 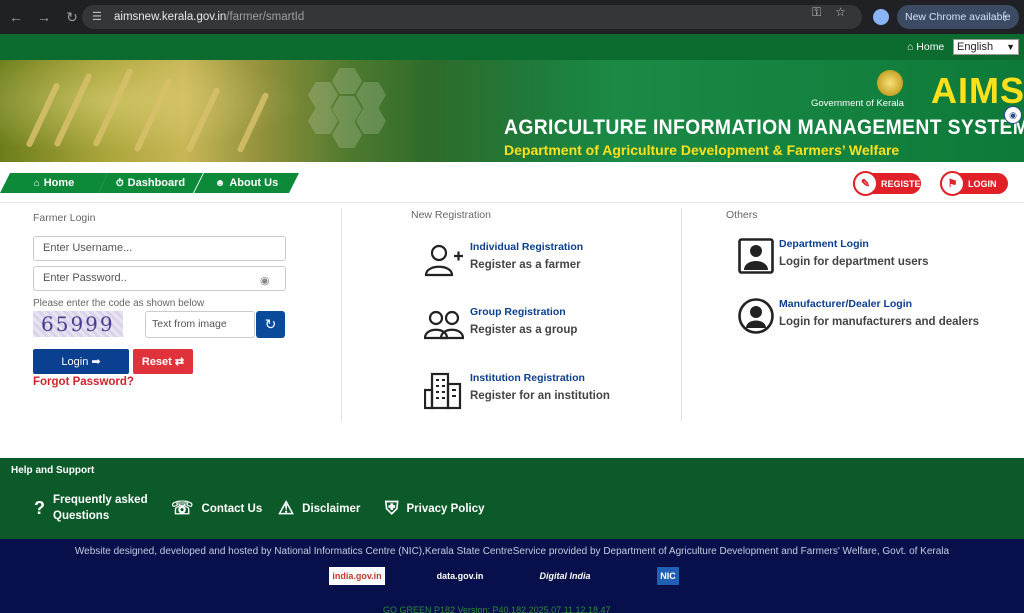 I want to click on back-icon: ←, so click(x=16, y=17).